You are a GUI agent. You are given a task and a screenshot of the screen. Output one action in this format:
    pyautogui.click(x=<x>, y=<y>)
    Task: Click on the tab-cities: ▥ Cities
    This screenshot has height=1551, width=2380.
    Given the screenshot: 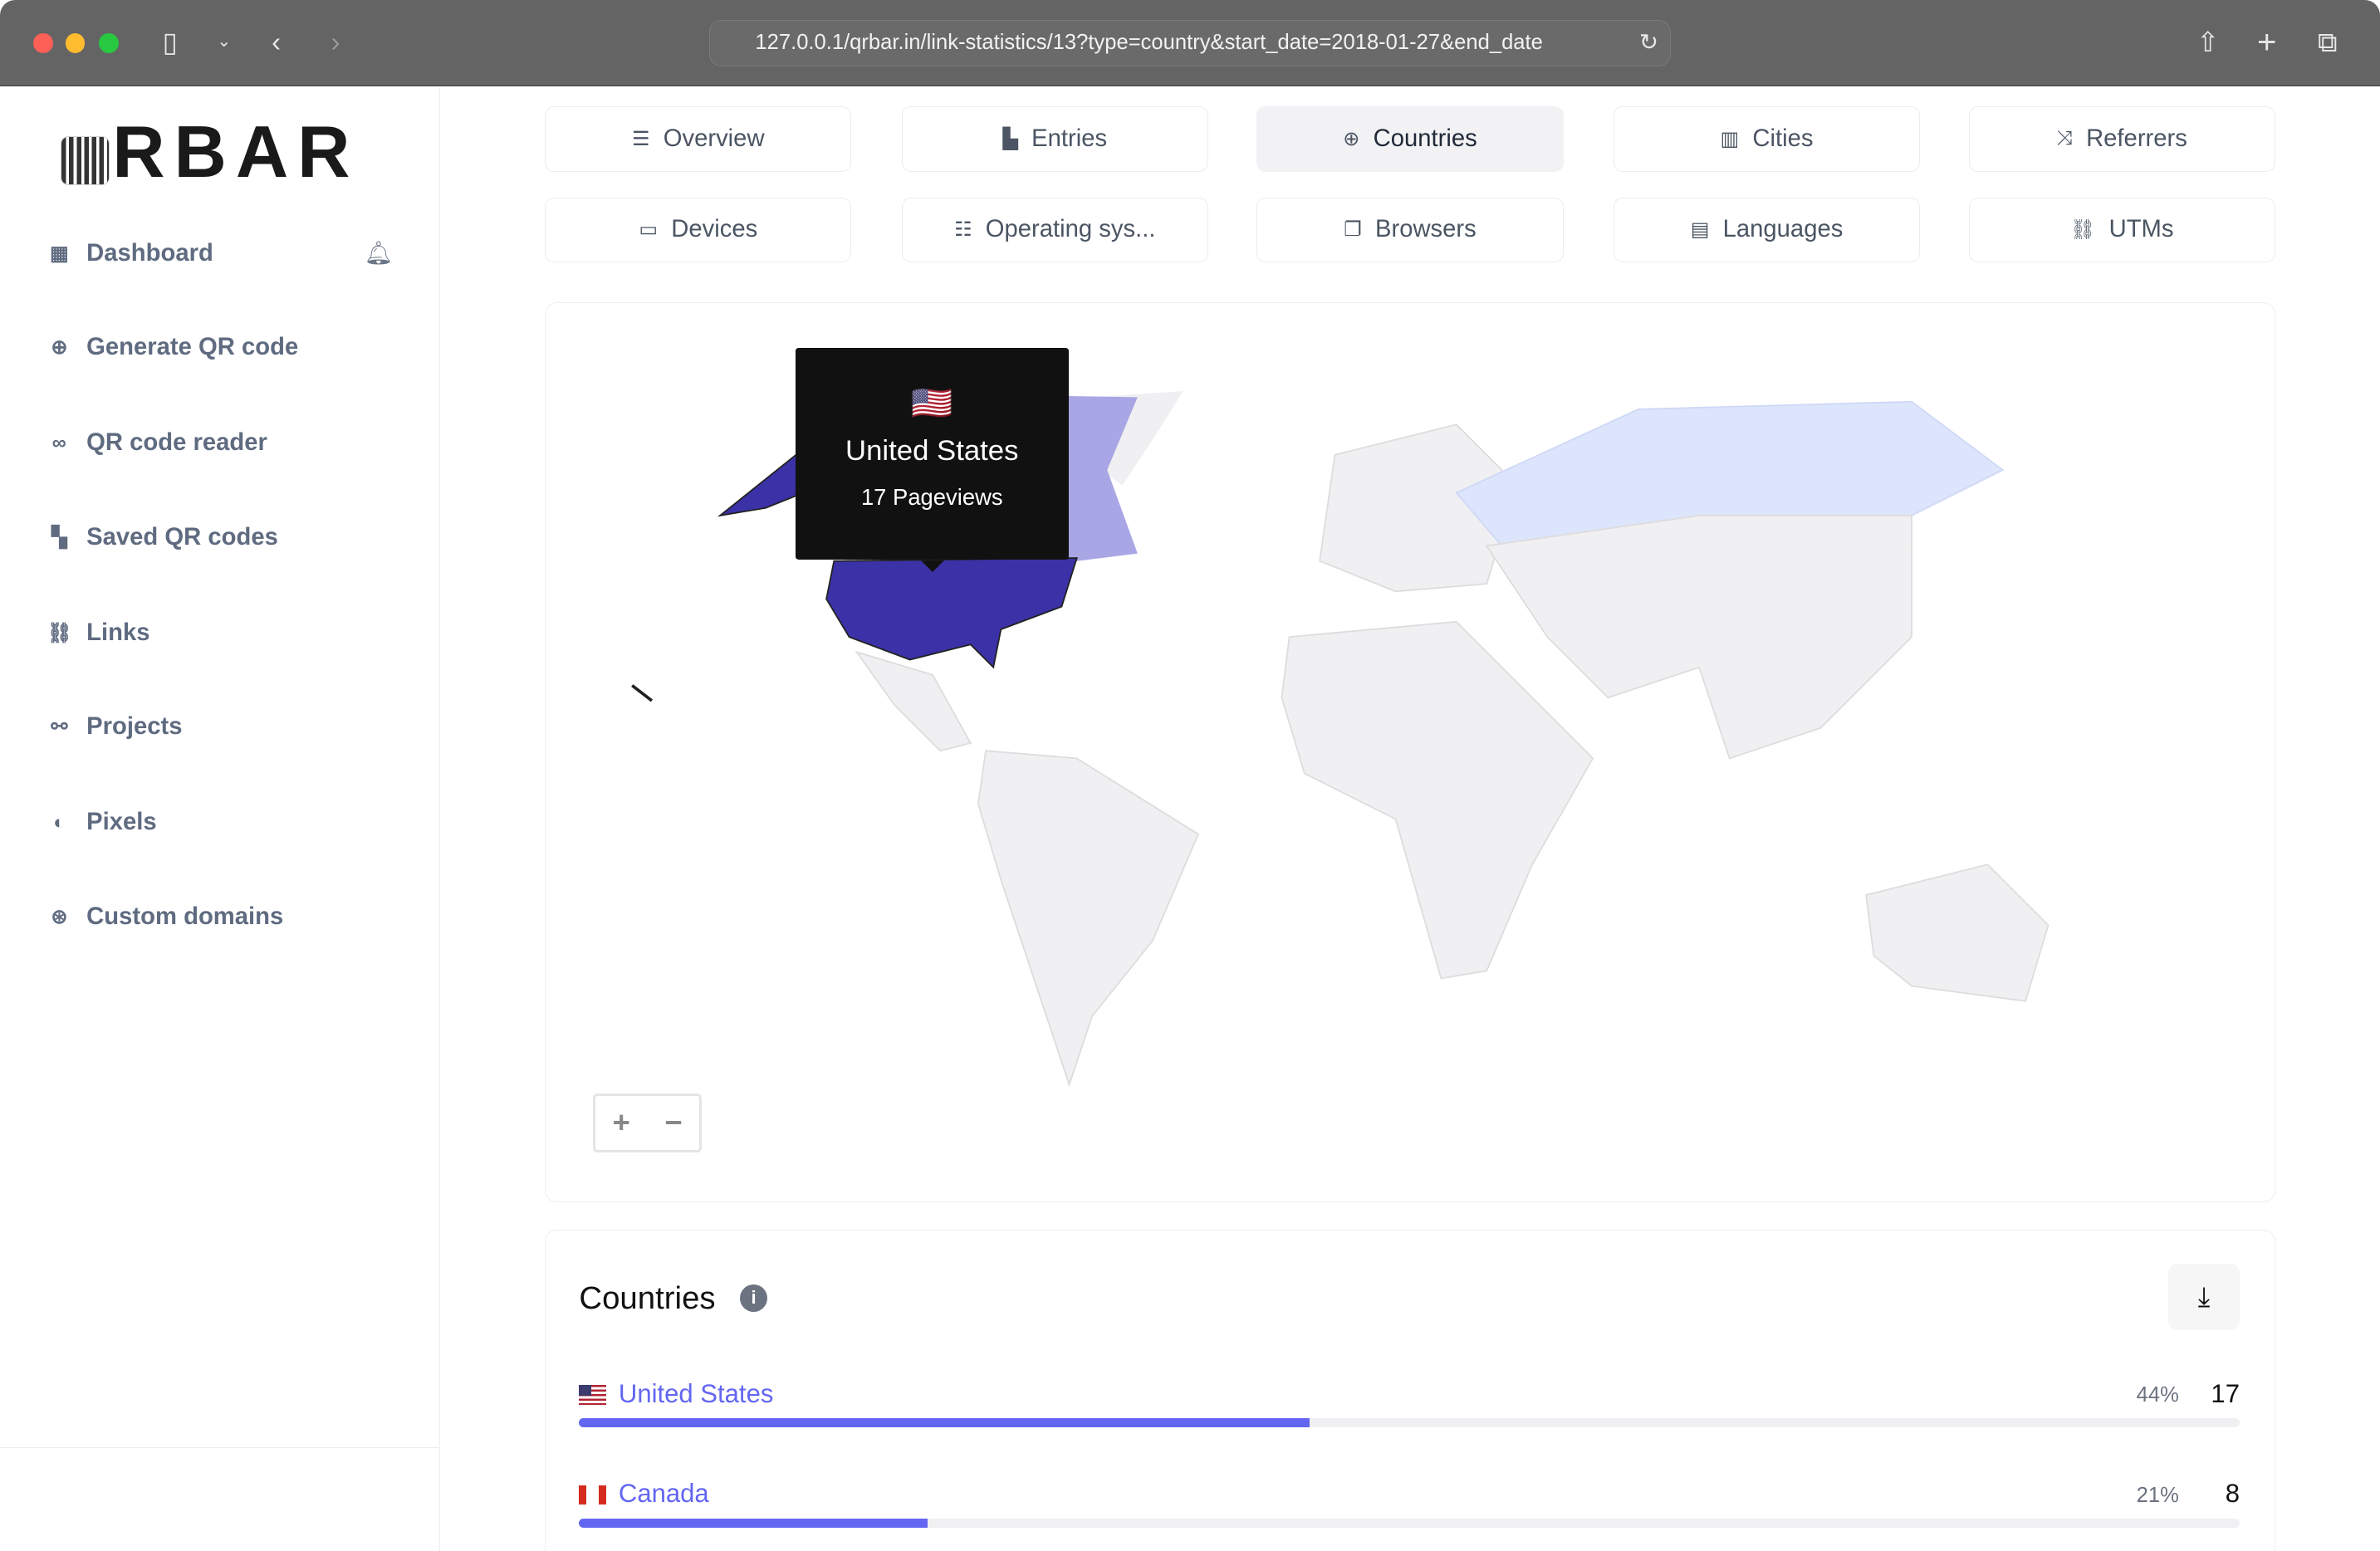 What is the action you would take?
    pyautogui.click(x=1767, y=138)
    